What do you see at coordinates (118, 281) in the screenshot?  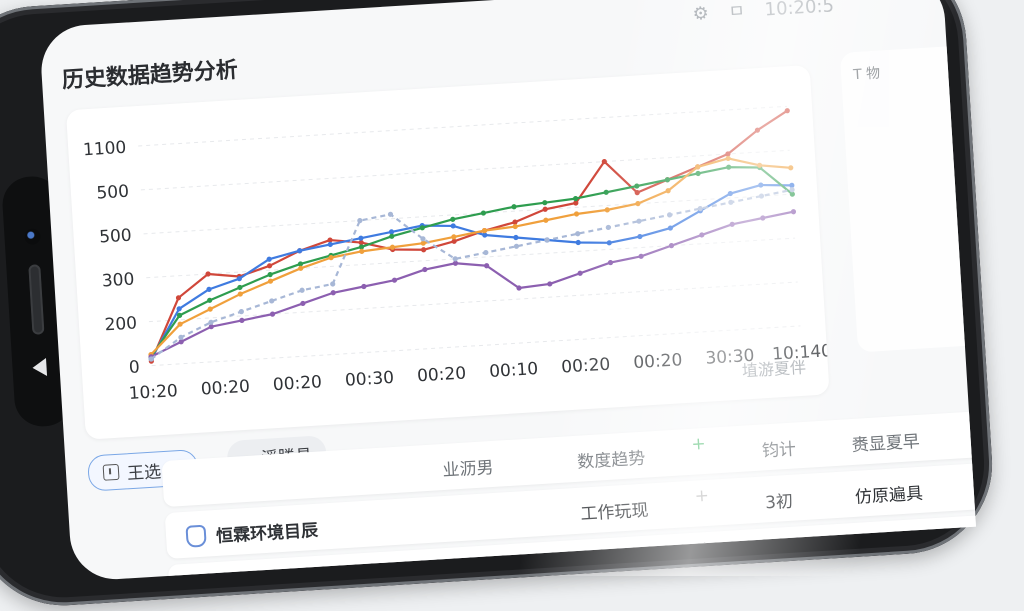 I see `y-tick-label: 300` at bounding box center [118, 281].